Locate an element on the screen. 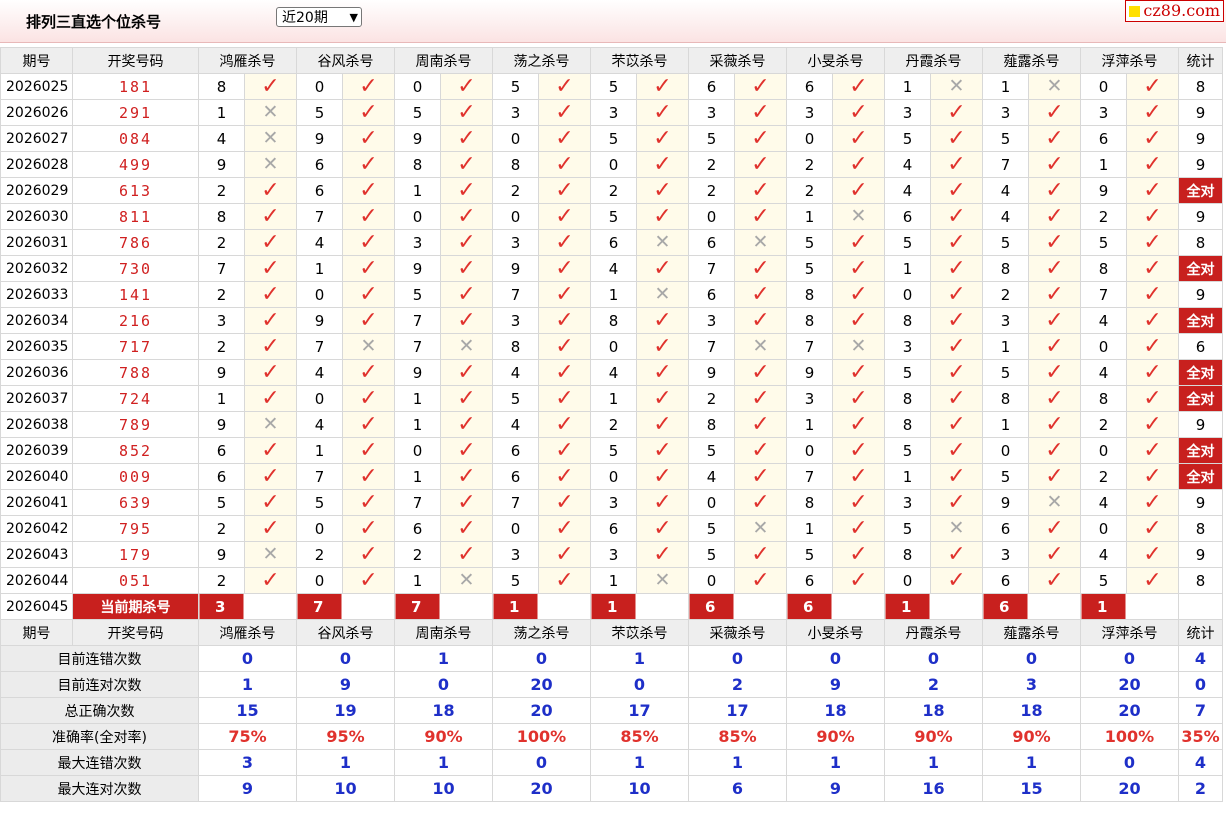  period-select: 近20期 ▼ is located at coordinates (319, 17).